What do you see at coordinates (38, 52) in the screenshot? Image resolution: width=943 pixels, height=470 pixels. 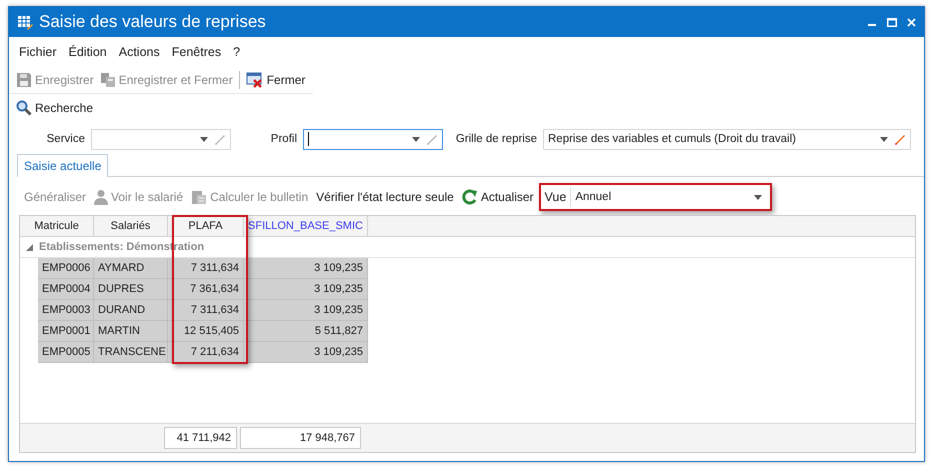 I see `menu-item: Fichier` at bounding box center [38, 52].